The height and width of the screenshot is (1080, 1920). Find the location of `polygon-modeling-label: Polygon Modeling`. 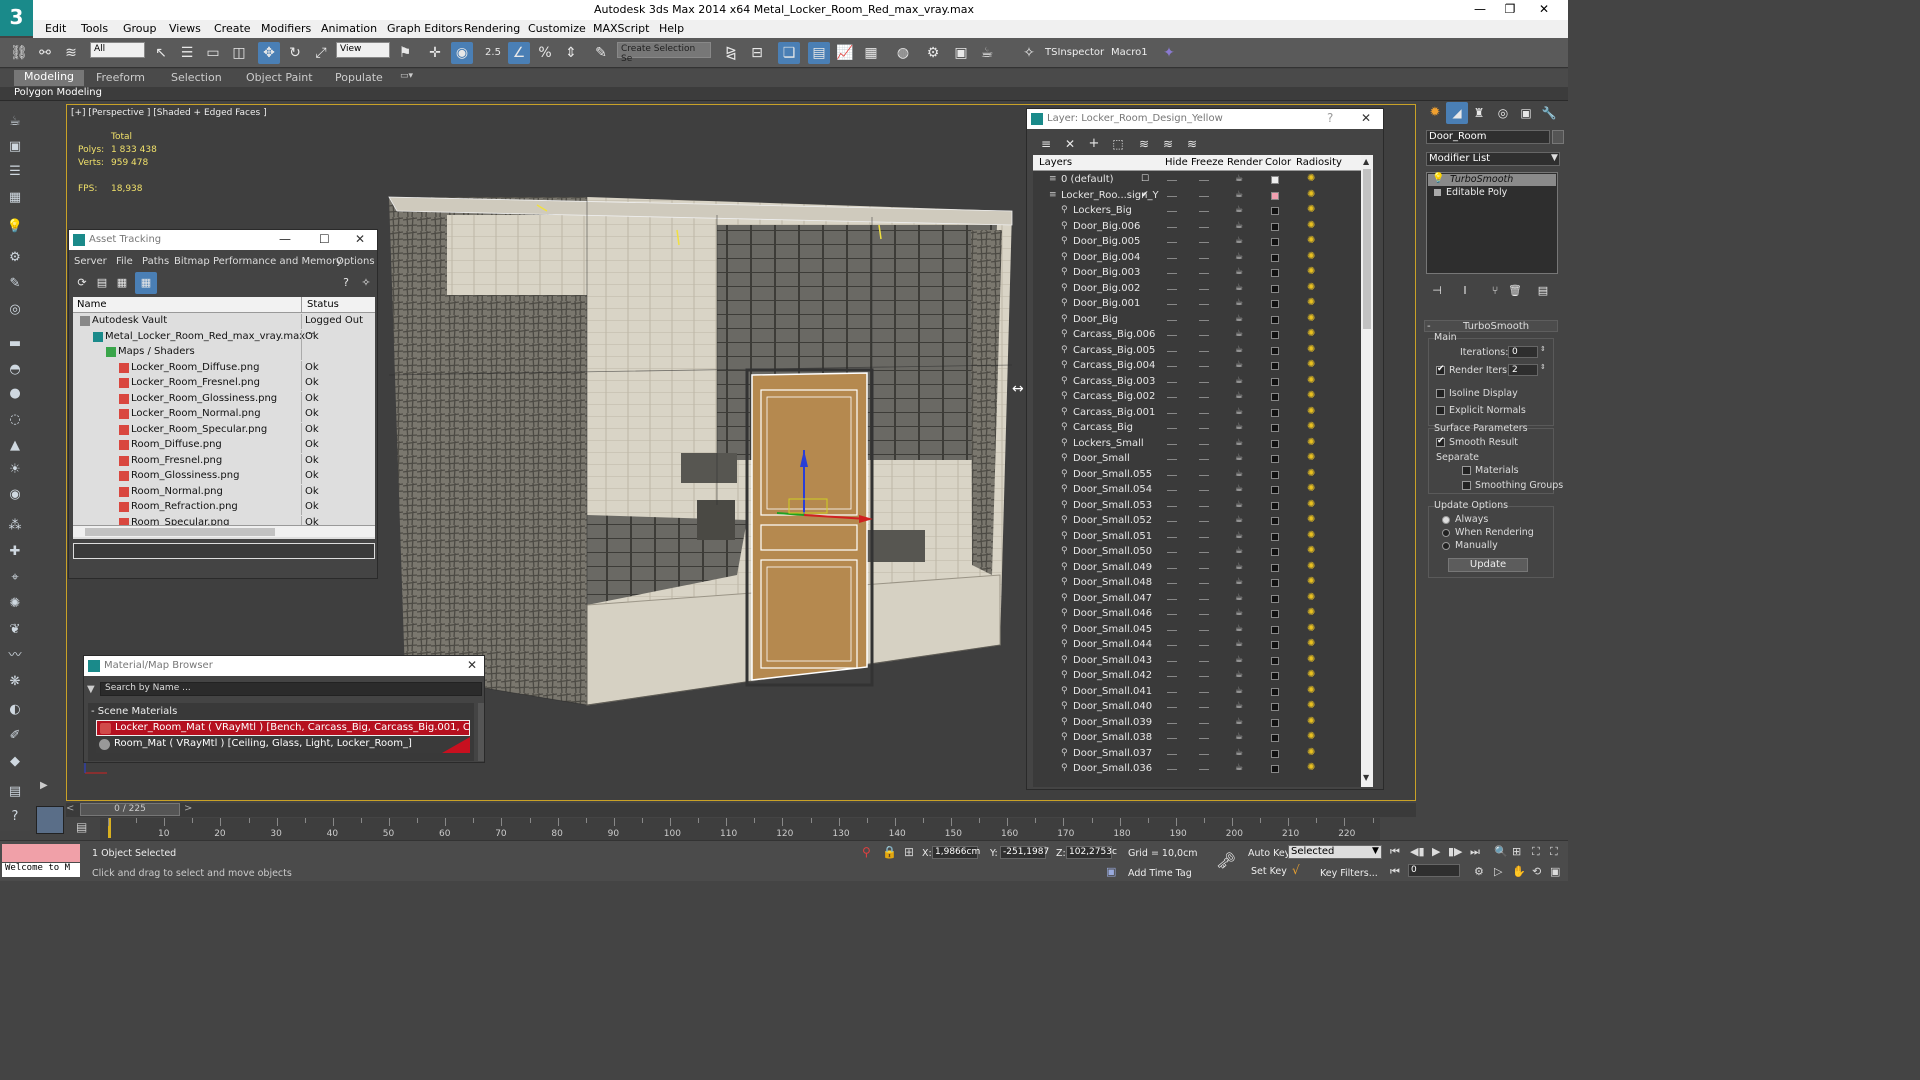

polygon-modeling-label: Polygon Modeling is located at coordinates (58, 92).